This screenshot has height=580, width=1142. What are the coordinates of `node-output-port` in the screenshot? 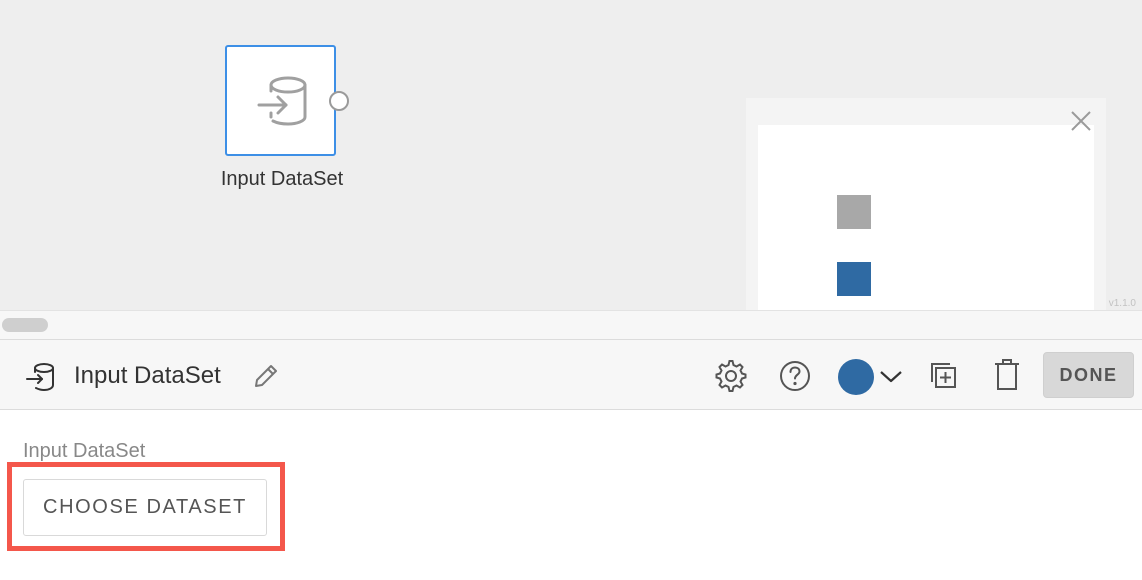 It's located at (339, 101).